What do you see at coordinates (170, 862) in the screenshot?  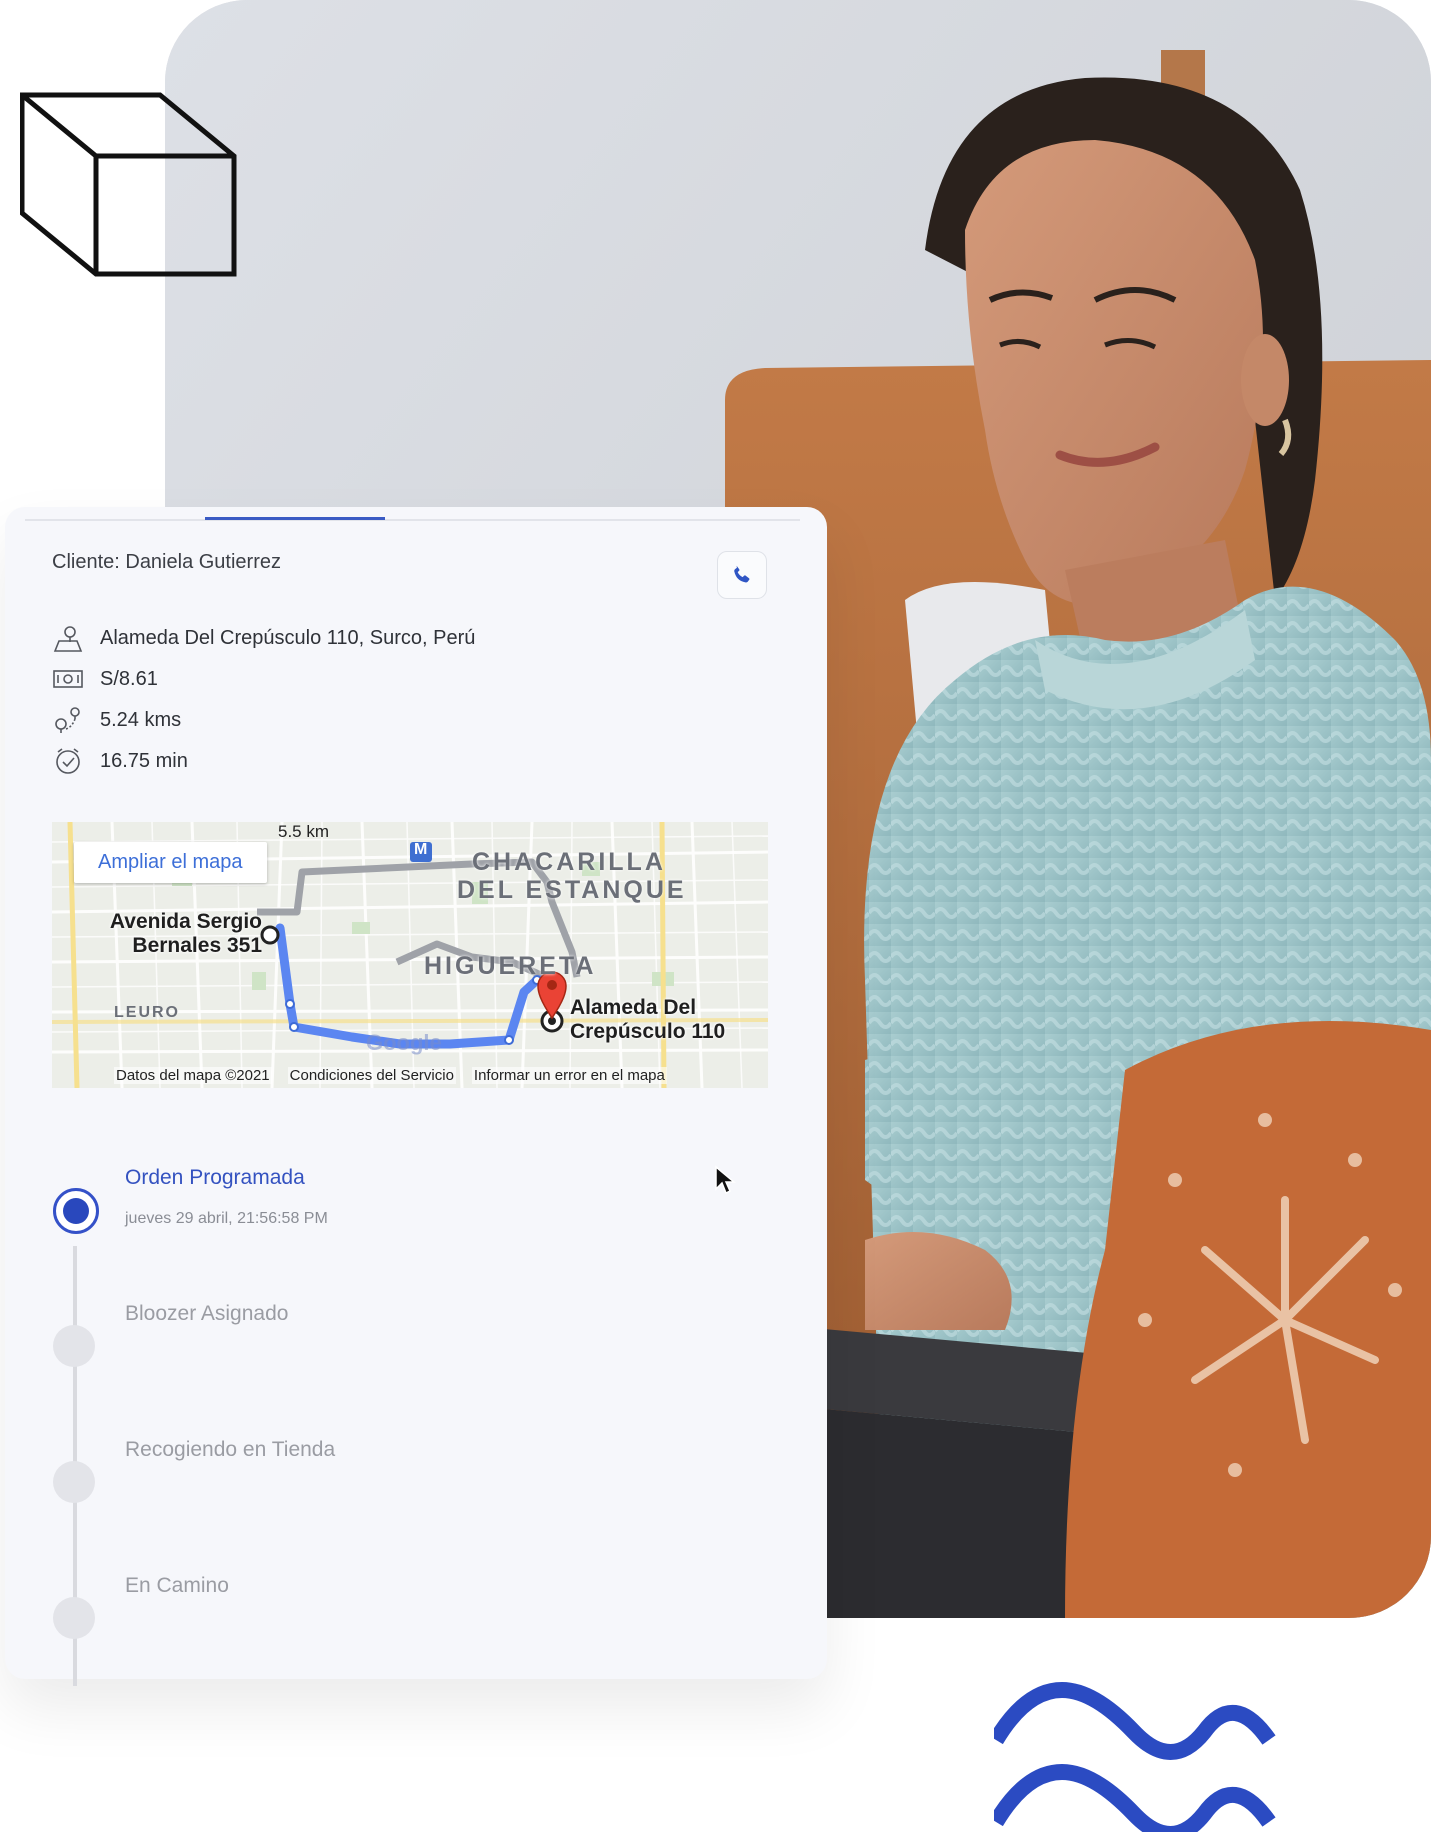 I see `expand-map-button: Ampliar el mapa` at bounding box center [170, 862].